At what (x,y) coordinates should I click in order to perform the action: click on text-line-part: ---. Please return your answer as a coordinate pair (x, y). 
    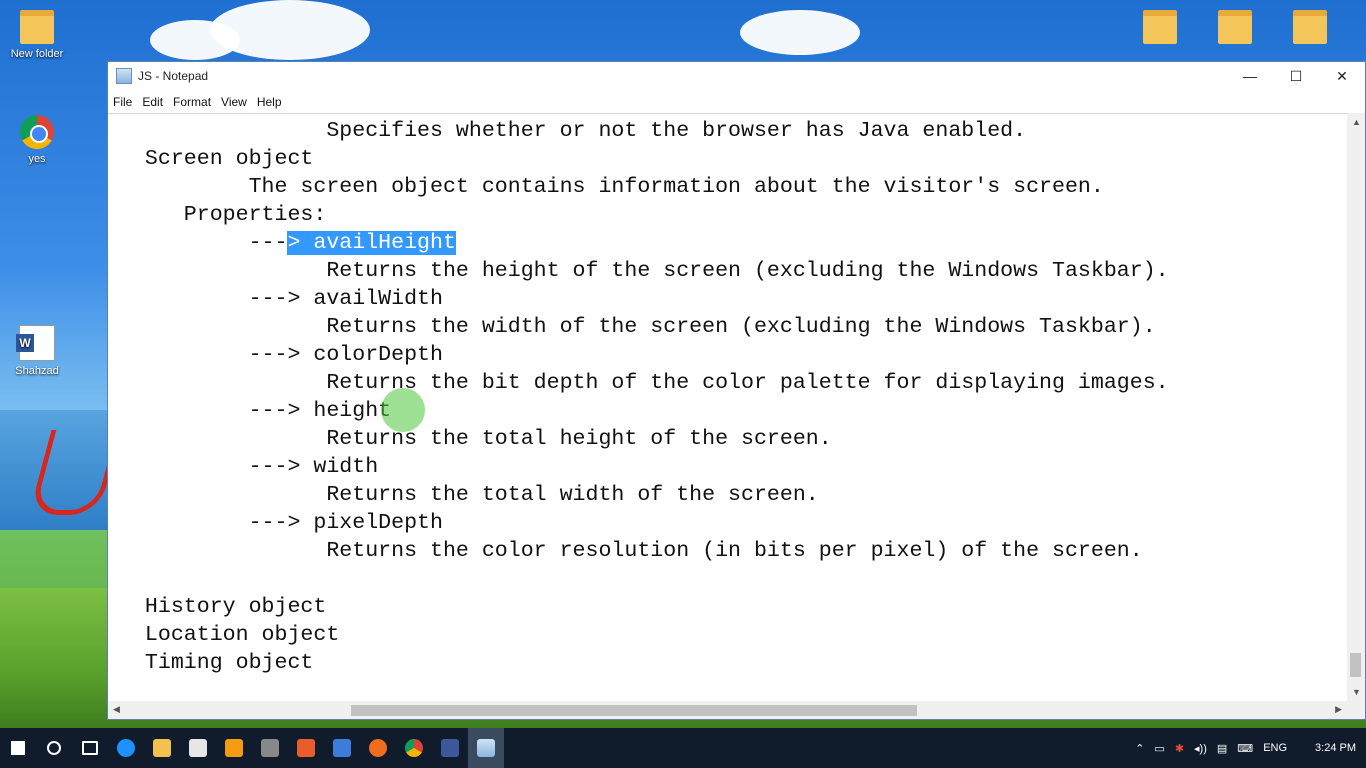
    Looking at the image, I should click on (203, 243).